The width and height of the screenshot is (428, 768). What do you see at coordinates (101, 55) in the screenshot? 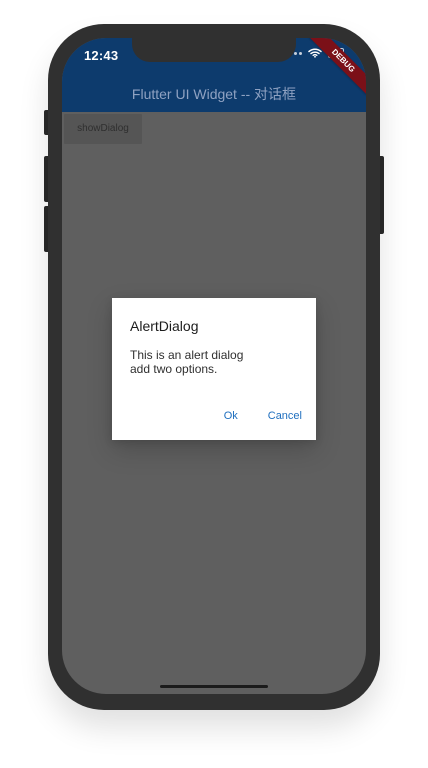
I see `status-time: 12:43` at bounding box center [101, 55].